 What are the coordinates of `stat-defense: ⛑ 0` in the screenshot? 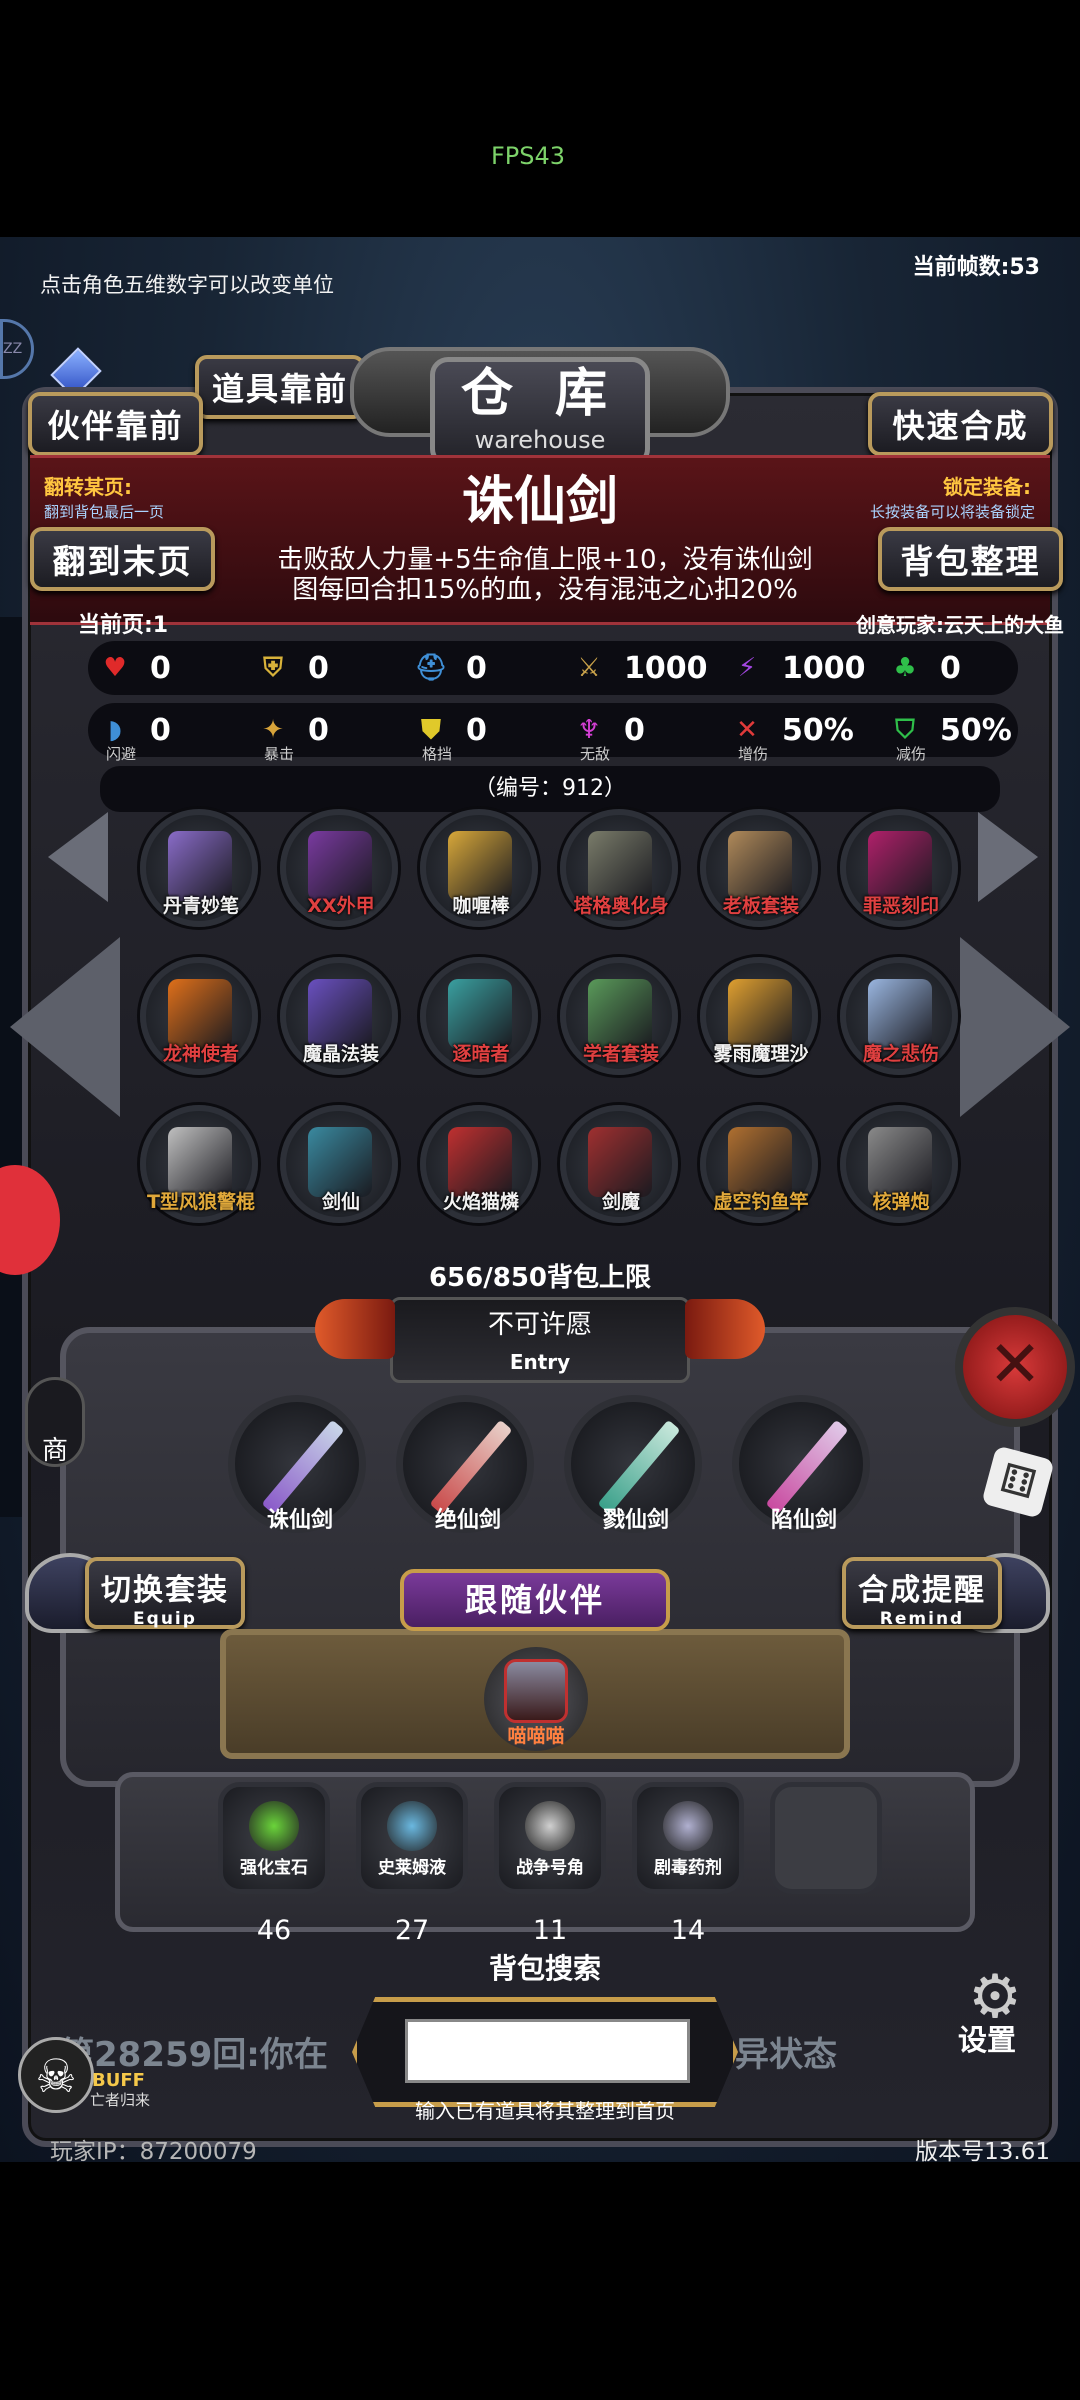 It's located at (446, 668).